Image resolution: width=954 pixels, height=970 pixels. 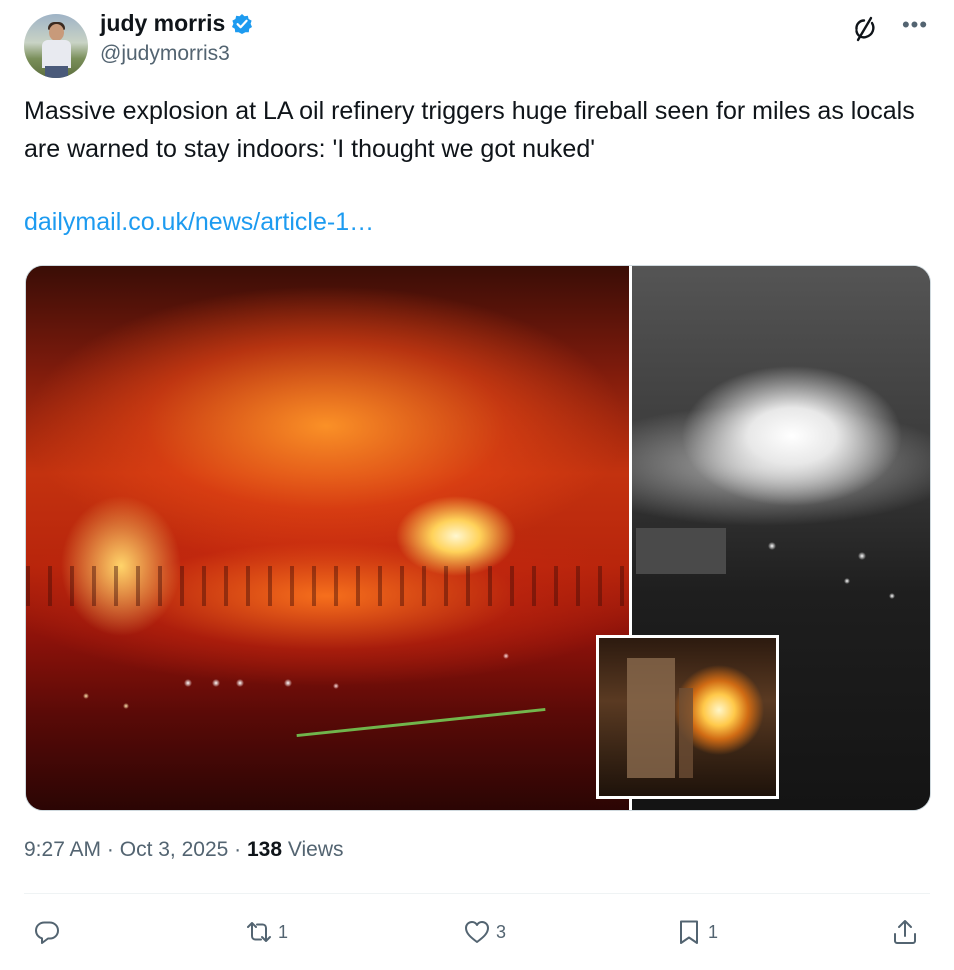 I want to click on more-icon: •••, so click(x=915, y=27).